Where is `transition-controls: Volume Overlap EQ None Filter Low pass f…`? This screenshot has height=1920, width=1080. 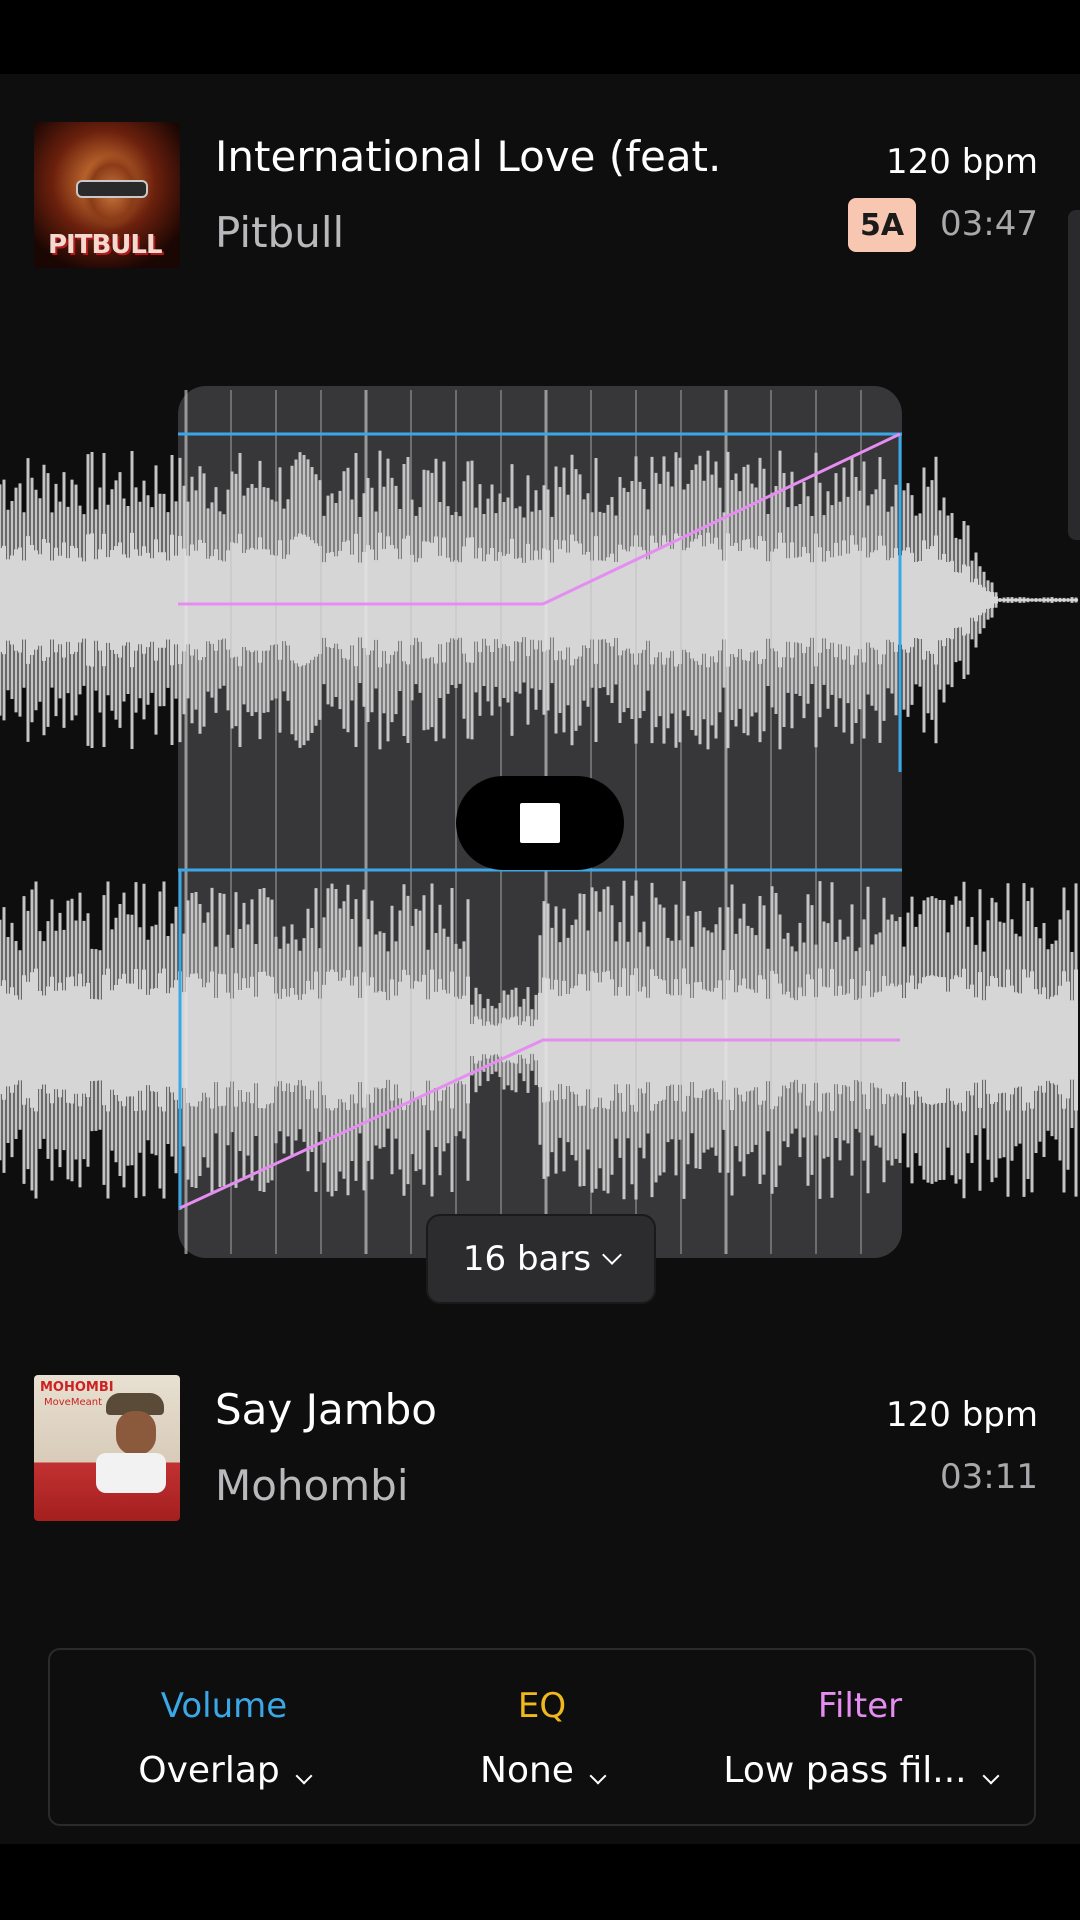
transition-controls: Volume Overlap EQ None Filter Low pass f… is located at coordinates (542, 1737).